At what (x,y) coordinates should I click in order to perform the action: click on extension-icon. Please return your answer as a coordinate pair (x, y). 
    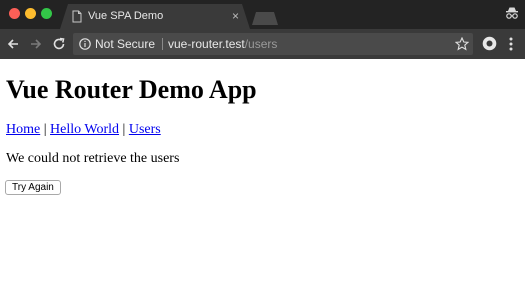
    Looking at the image, I should click on (489, 43).